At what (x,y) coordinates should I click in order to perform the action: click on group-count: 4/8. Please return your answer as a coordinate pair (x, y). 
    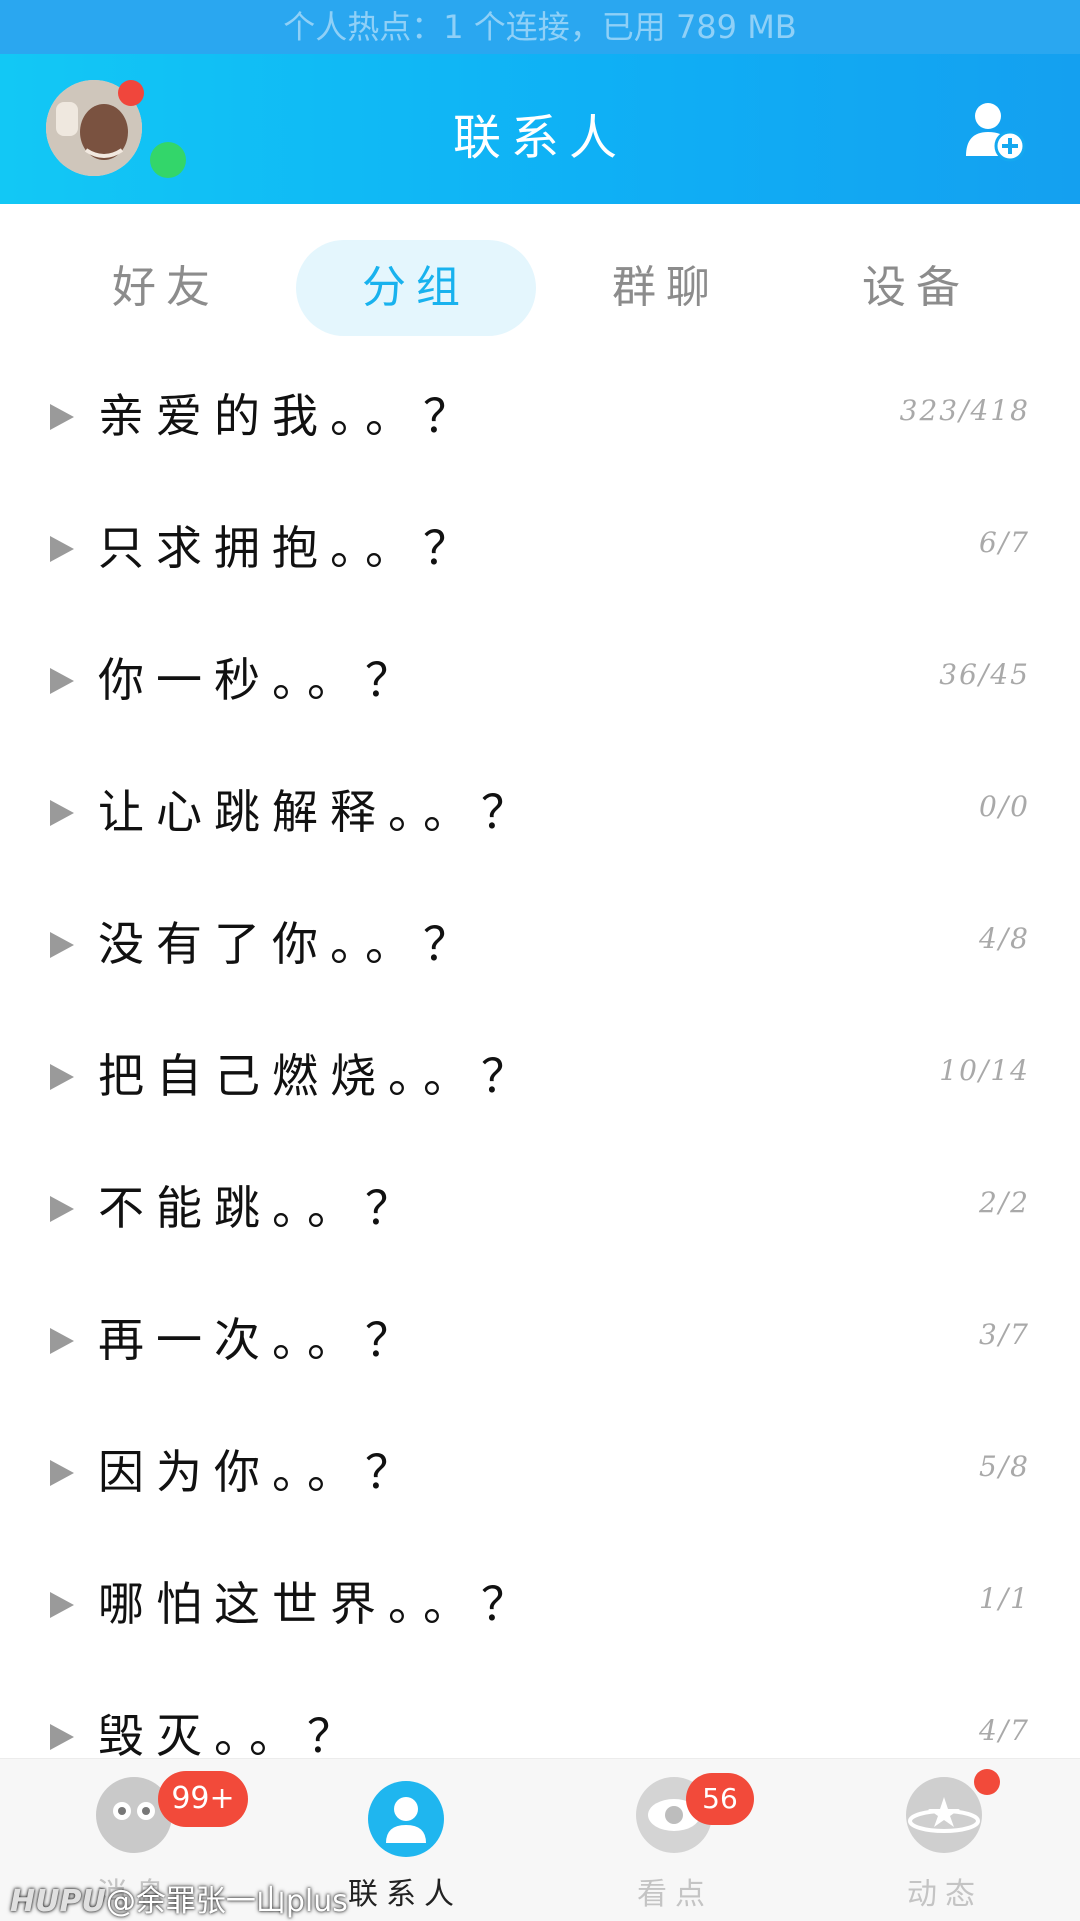
    Looking at the image, I should click on (1004, 938).